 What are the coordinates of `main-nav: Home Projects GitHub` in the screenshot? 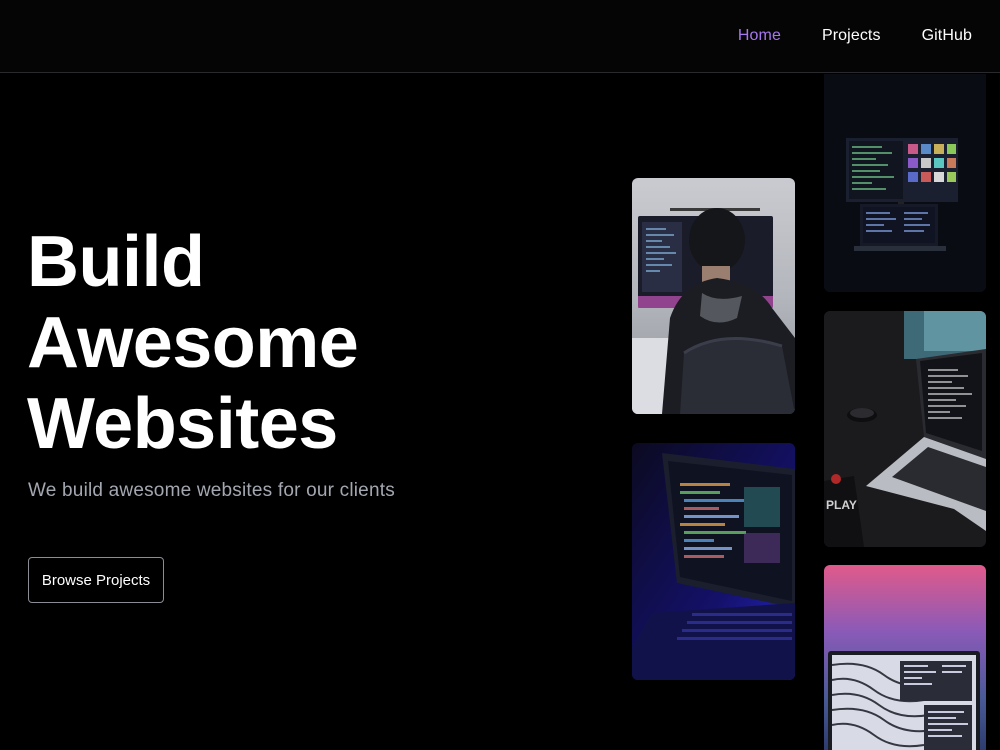 It's located at (855, 36).